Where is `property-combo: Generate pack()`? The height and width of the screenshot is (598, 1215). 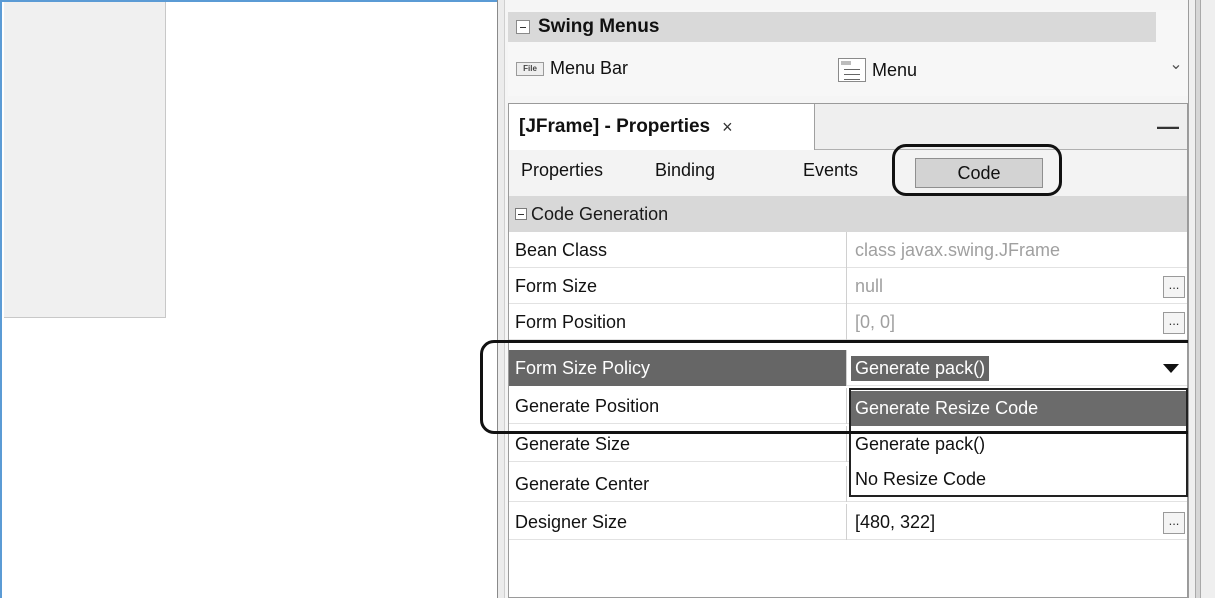
property-combo: Generate pack() is located at coordinates (1017, 368).